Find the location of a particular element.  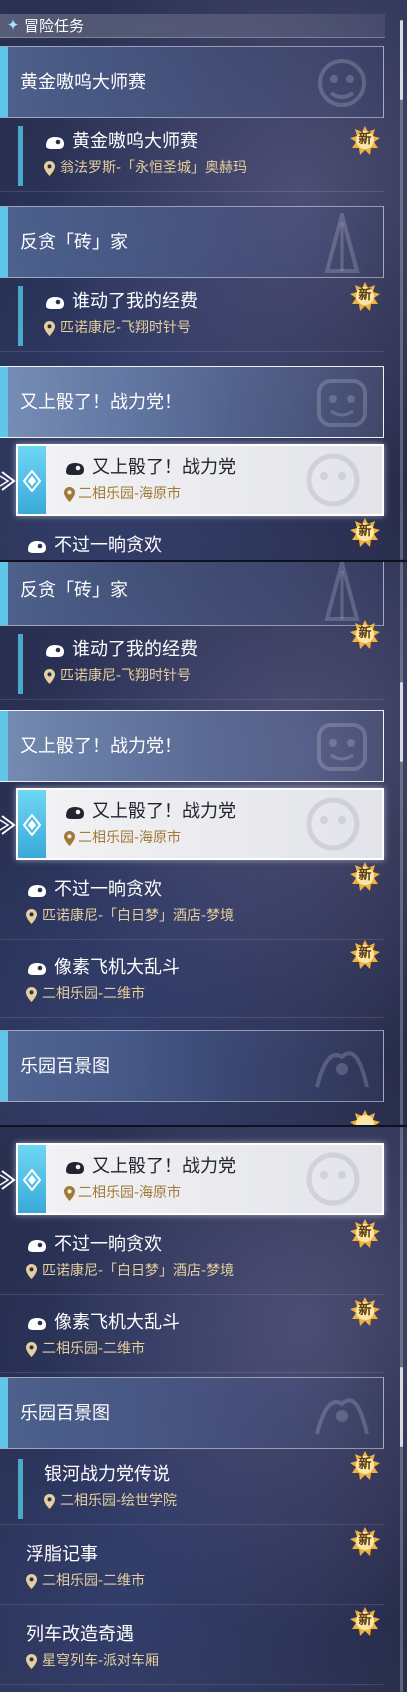

new-badge is located at coordinates (365, 1117).